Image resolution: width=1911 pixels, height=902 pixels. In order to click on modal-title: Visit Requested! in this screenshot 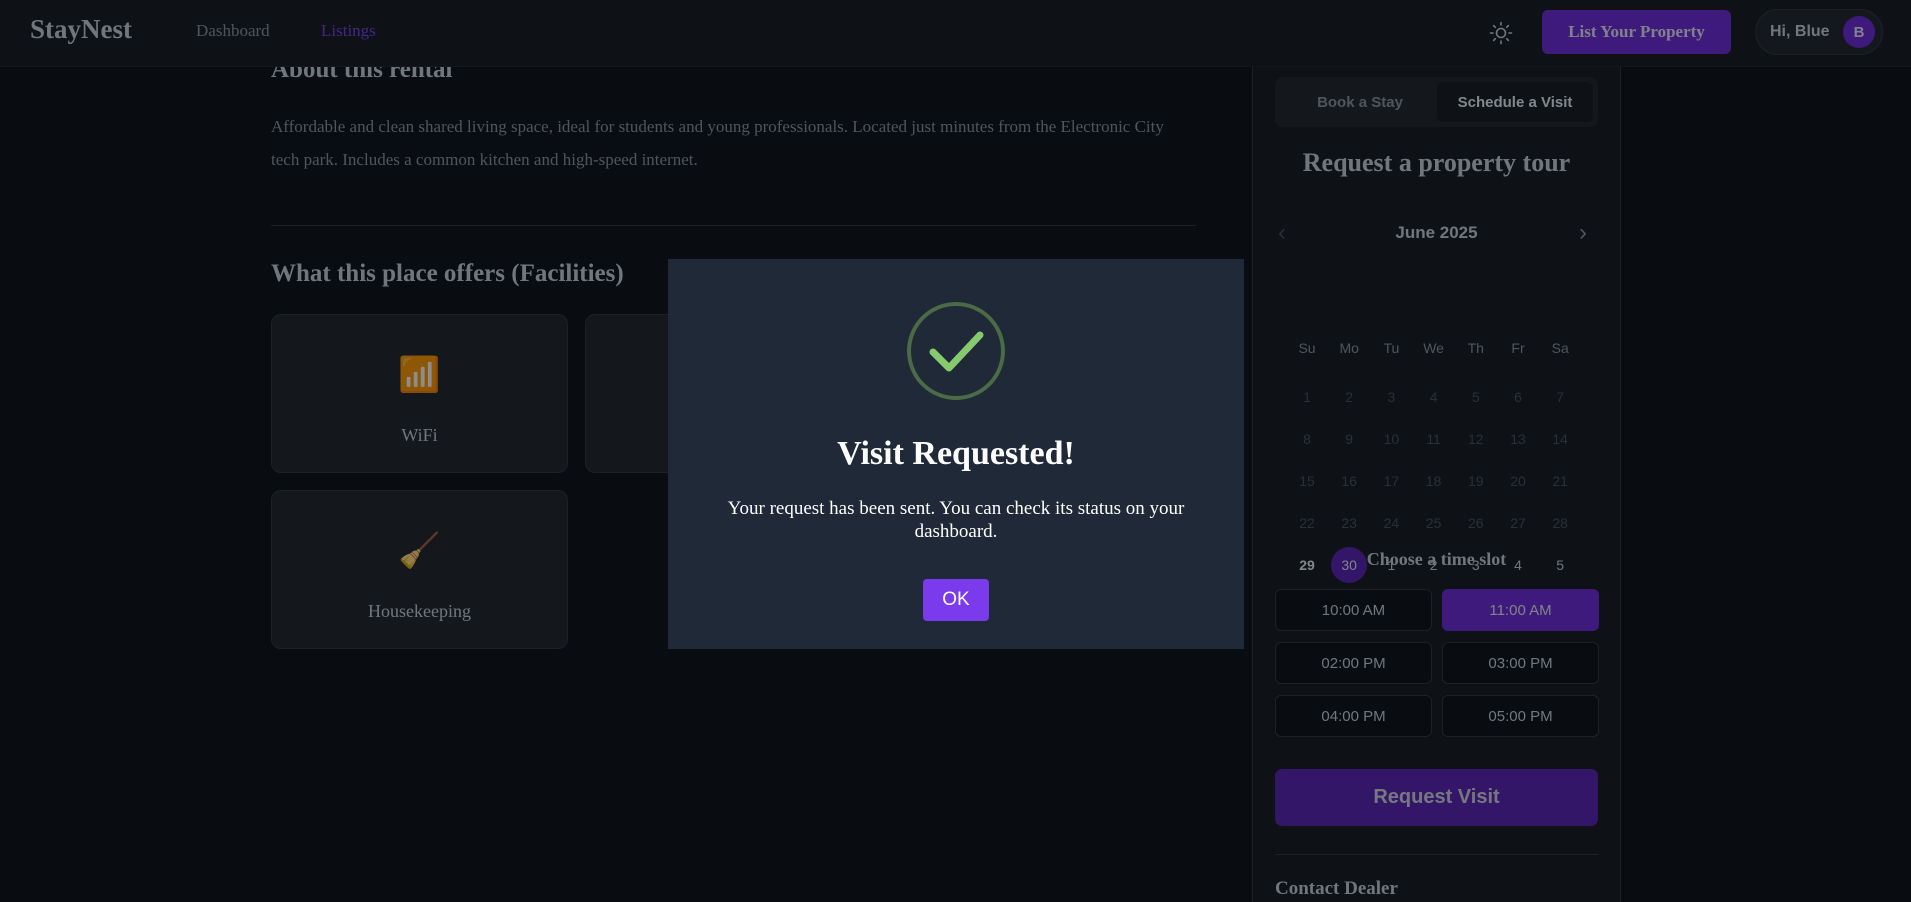, I will do `click(956, 453)`.